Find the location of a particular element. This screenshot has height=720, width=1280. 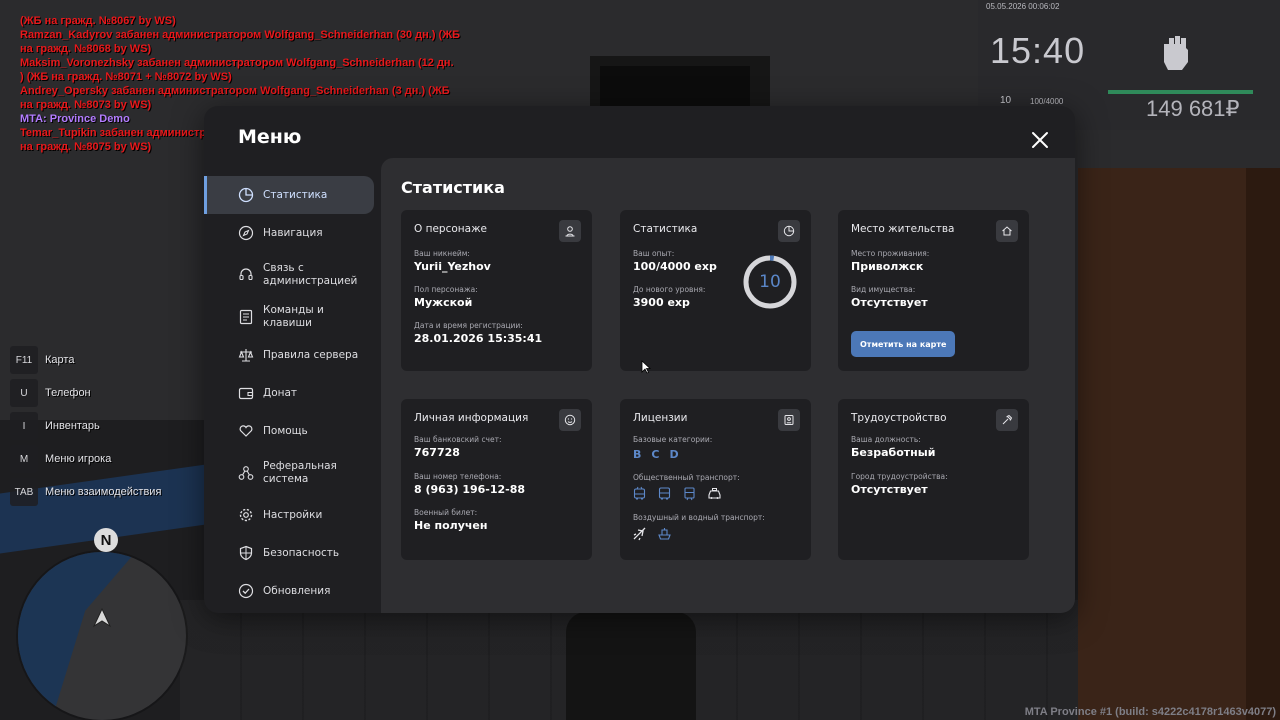

user-icon is located at coordinates (570, 231).